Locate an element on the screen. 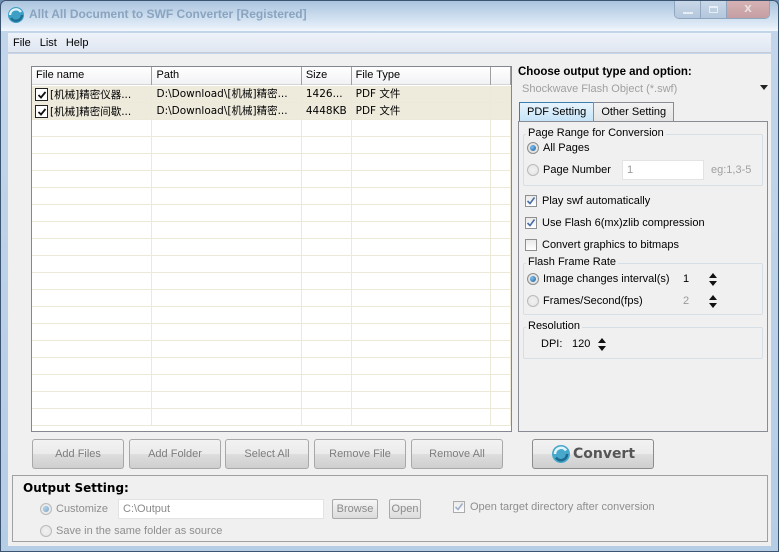 The height and width of the screenshot is (552, 779). open-after-option: Open target directory after conversion is located at coordinates (554, 507).